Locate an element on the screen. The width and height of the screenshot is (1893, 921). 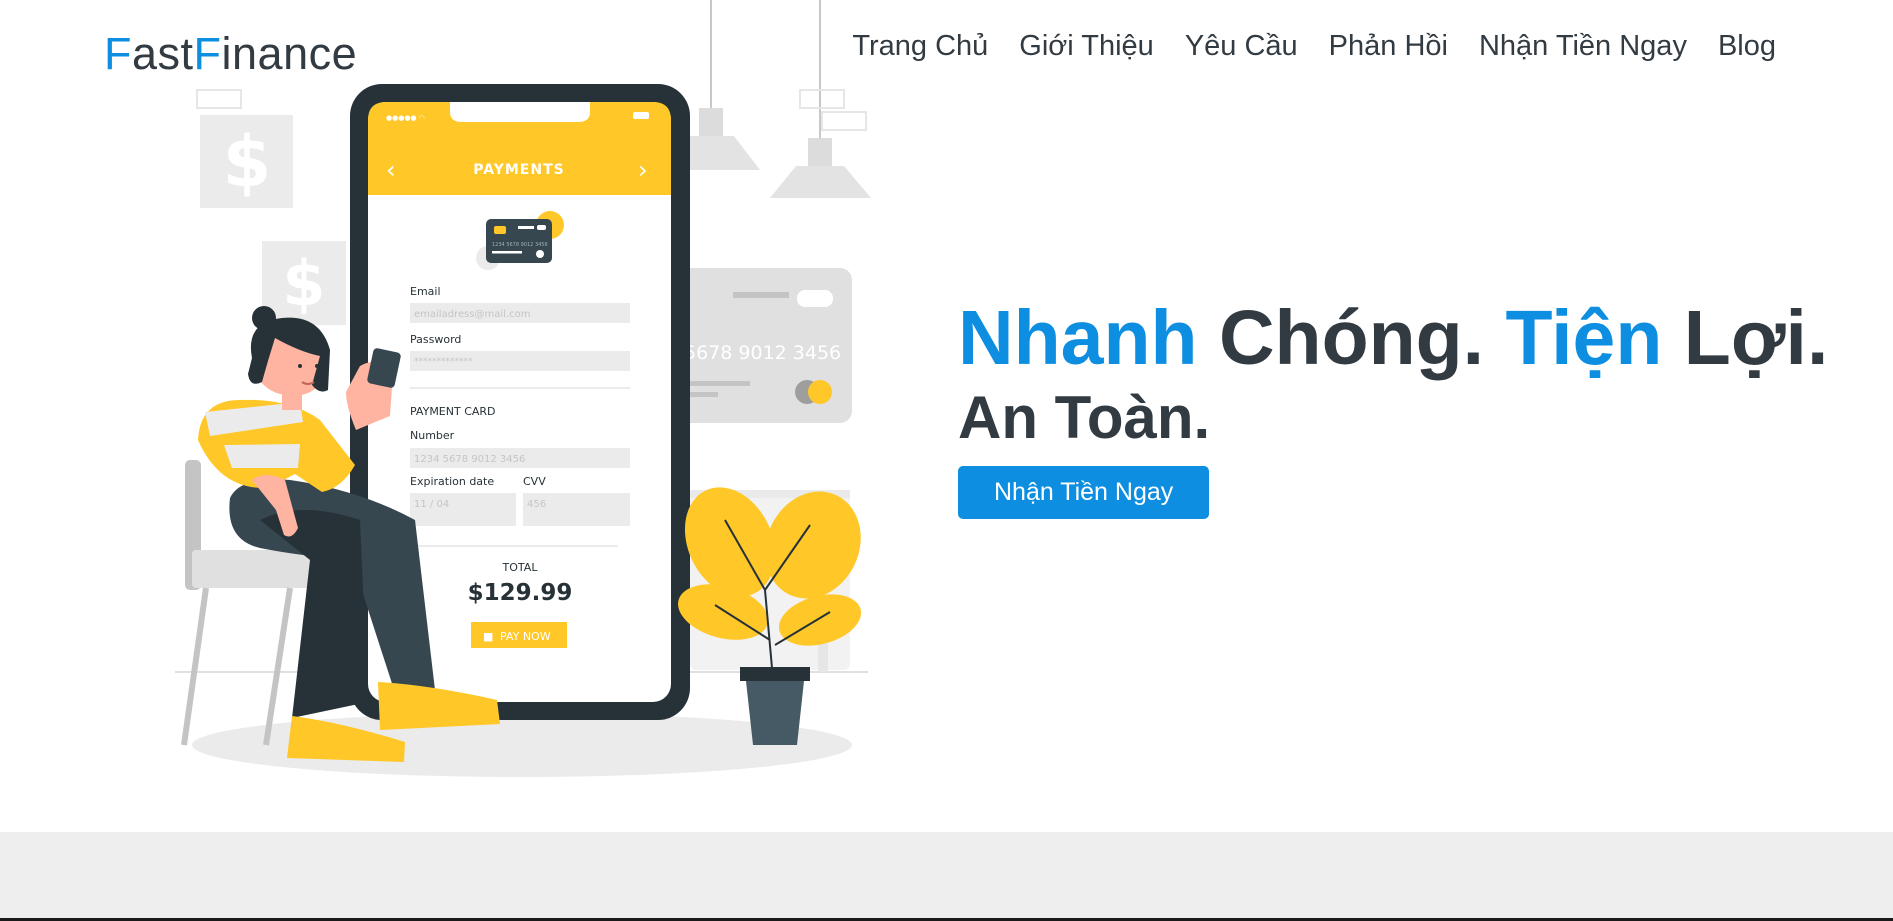
bg-card-number: 5678 9012 3456 is located at coordinates (762, 353).